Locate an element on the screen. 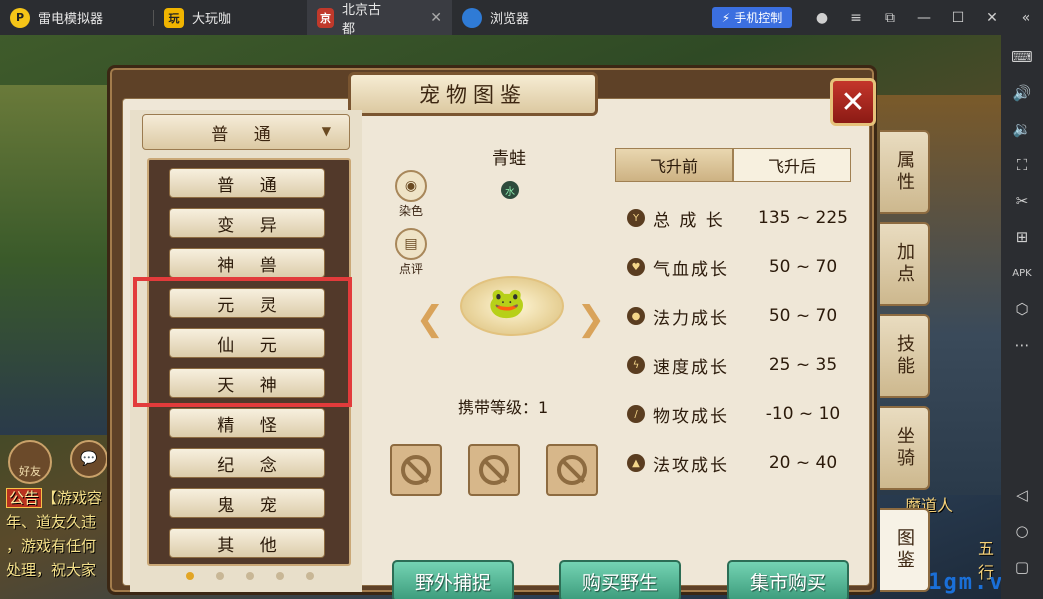 The image size is (1043, 599). tab-label: 雷电模拟器 is located at coordinates (71, 19).